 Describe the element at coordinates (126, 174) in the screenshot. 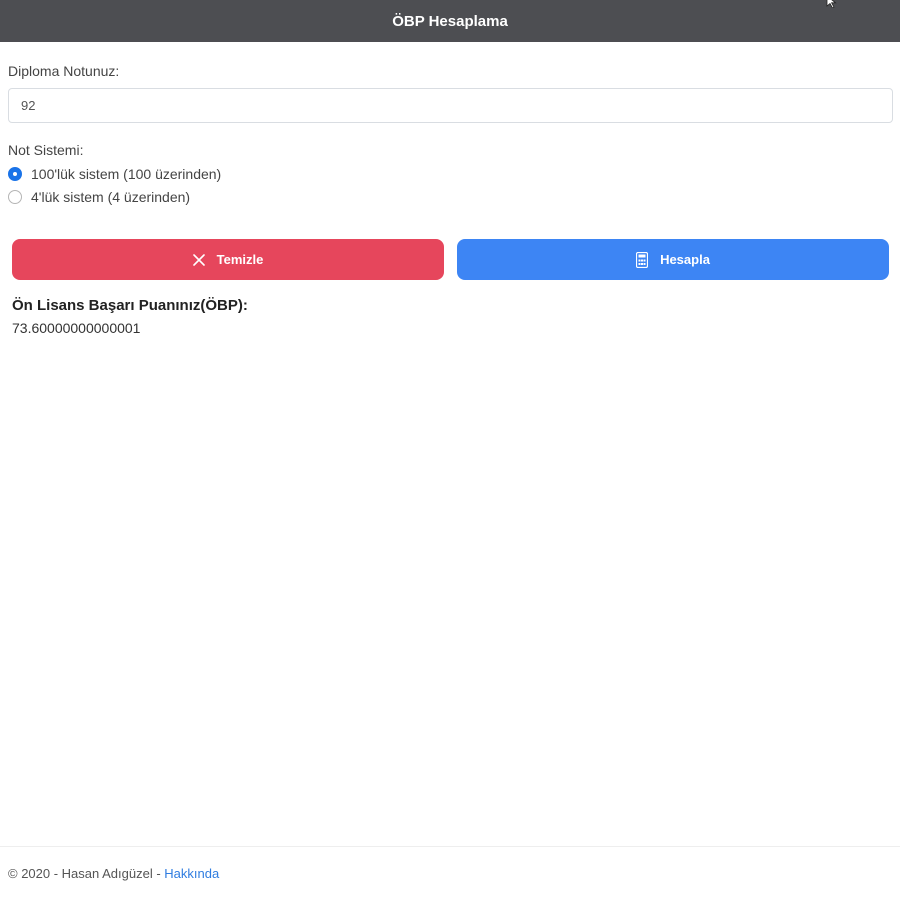

I see `radio-option-100-label: 100'lük sistem (100 üzerinden)` at that location.